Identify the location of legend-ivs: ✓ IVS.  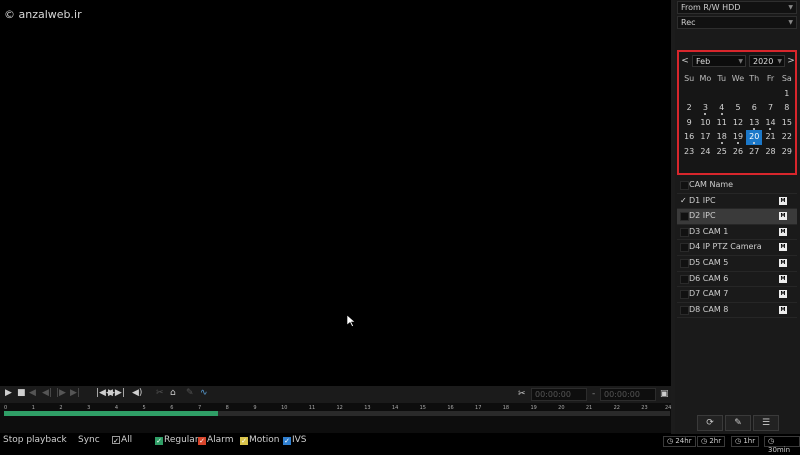
(295, 440).